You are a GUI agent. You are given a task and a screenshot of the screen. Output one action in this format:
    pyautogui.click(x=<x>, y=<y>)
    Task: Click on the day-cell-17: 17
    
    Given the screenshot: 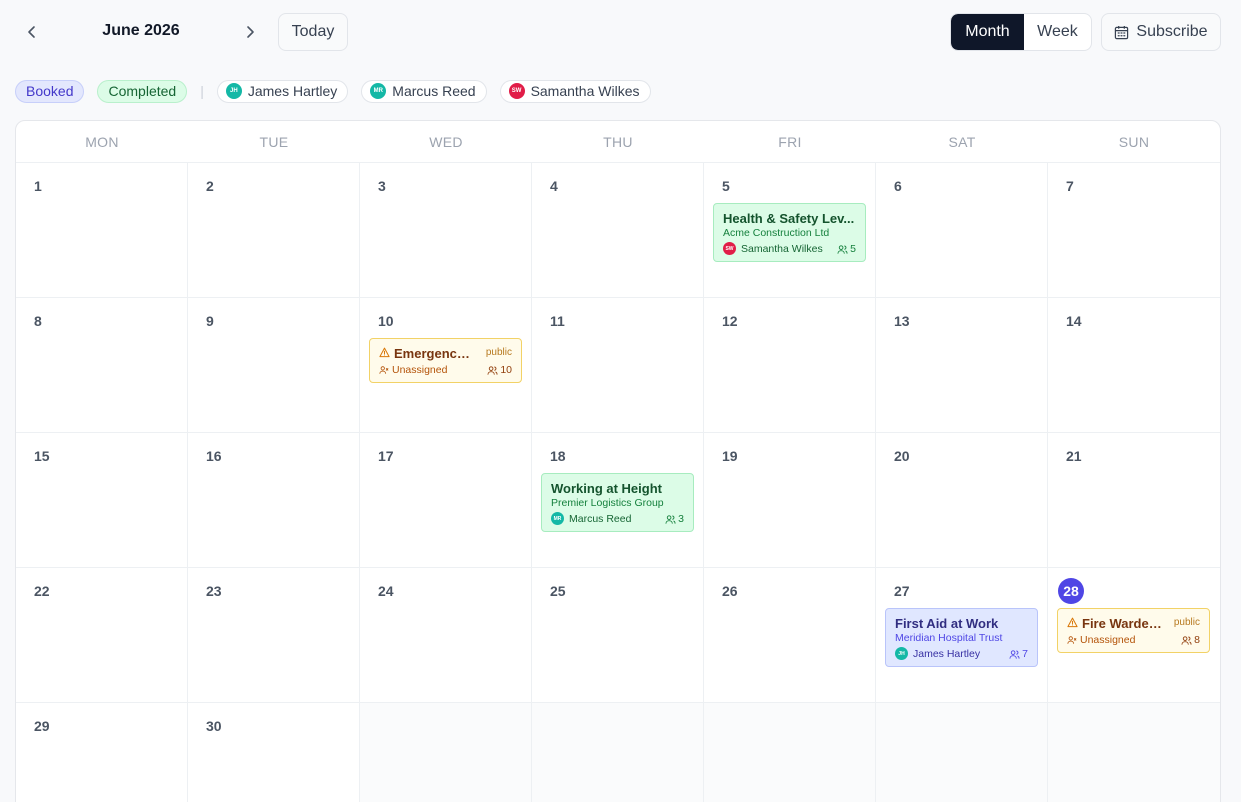 What is the action you would take?
    pyautogui.click(x=446, y=500)
    